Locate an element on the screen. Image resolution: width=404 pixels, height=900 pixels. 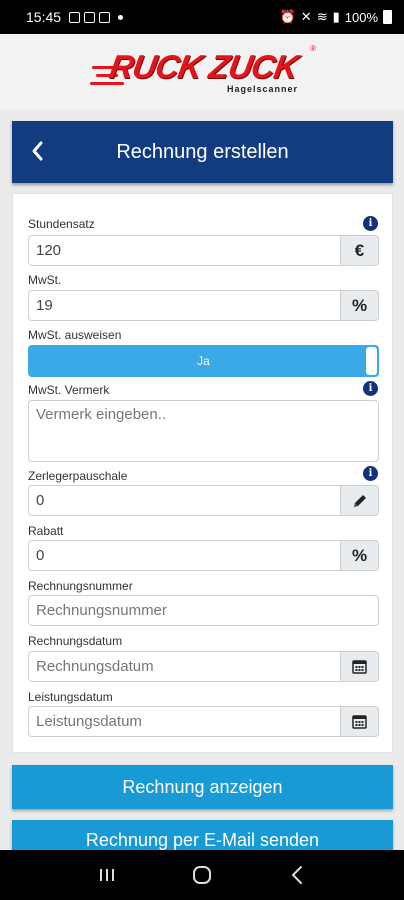
battery-level: 100% is located at coordinates (361, 17).